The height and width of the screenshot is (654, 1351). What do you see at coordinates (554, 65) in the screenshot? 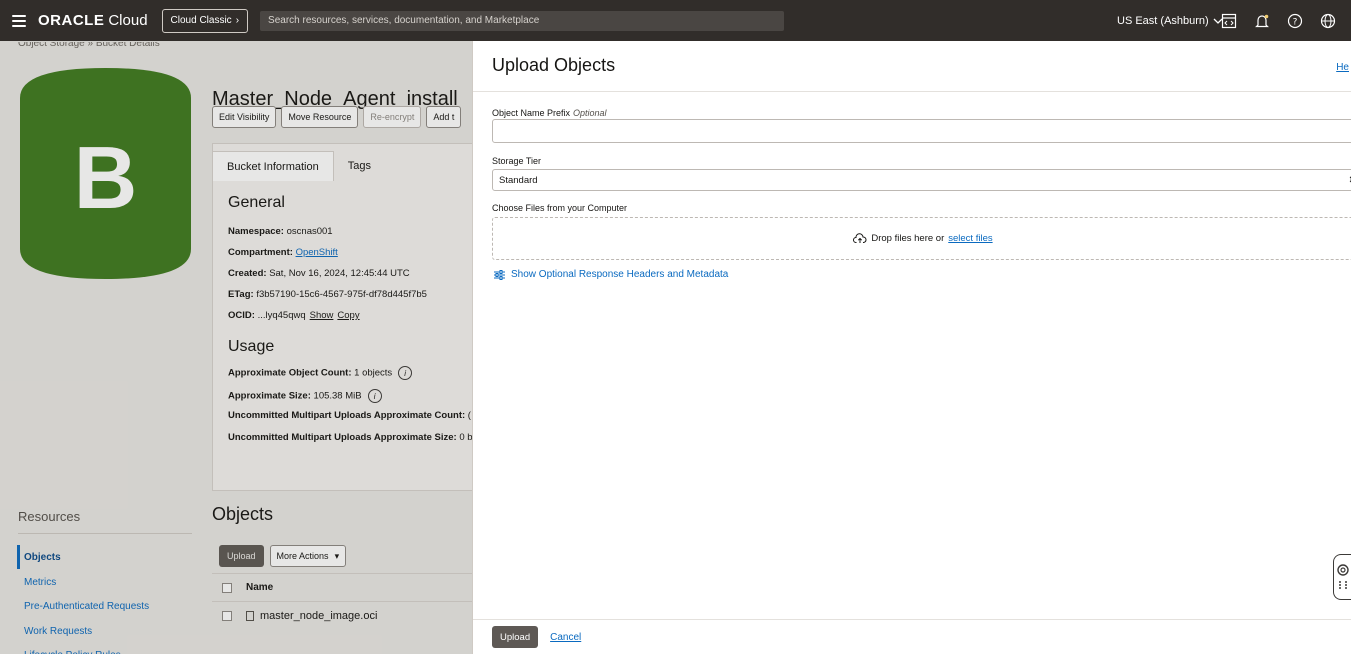
I see `panel-title: Upload Objects` at bounding box center [554, 65].